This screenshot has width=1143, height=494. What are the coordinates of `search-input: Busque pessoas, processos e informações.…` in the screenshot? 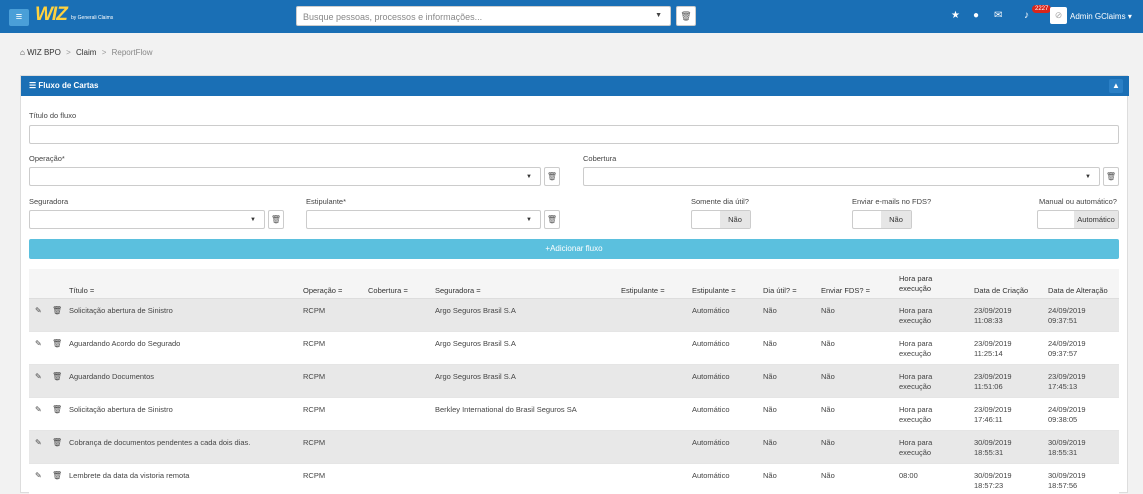 It's located at (483, 16).